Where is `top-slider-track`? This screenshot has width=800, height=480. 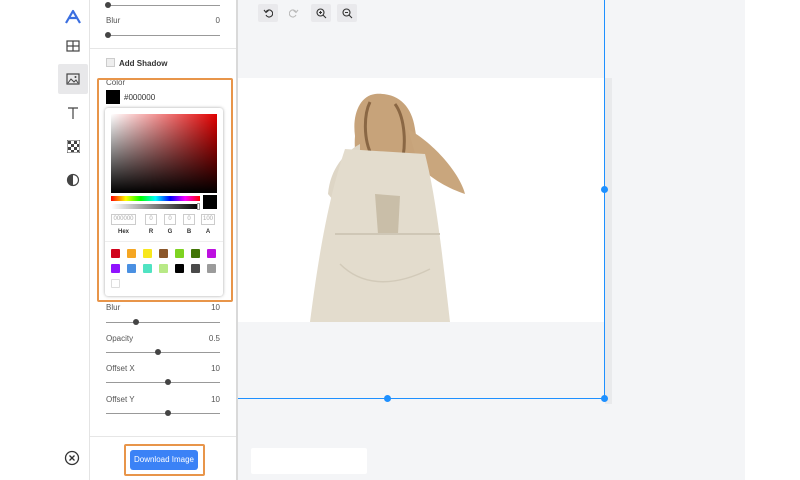 top-slider-track is located at coordinates (163, 5).